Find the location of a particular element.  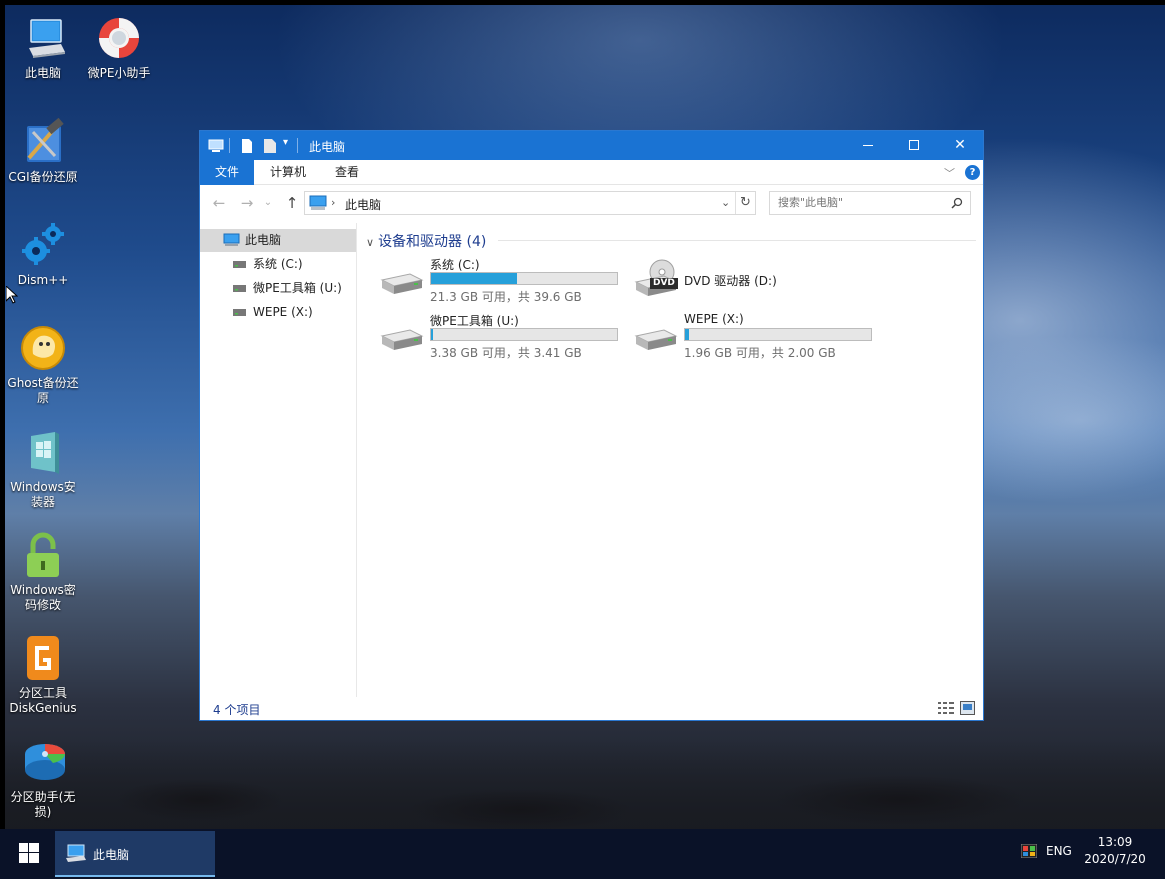

nav-item-label: 此电脑 is located at coordinates (263, 240).